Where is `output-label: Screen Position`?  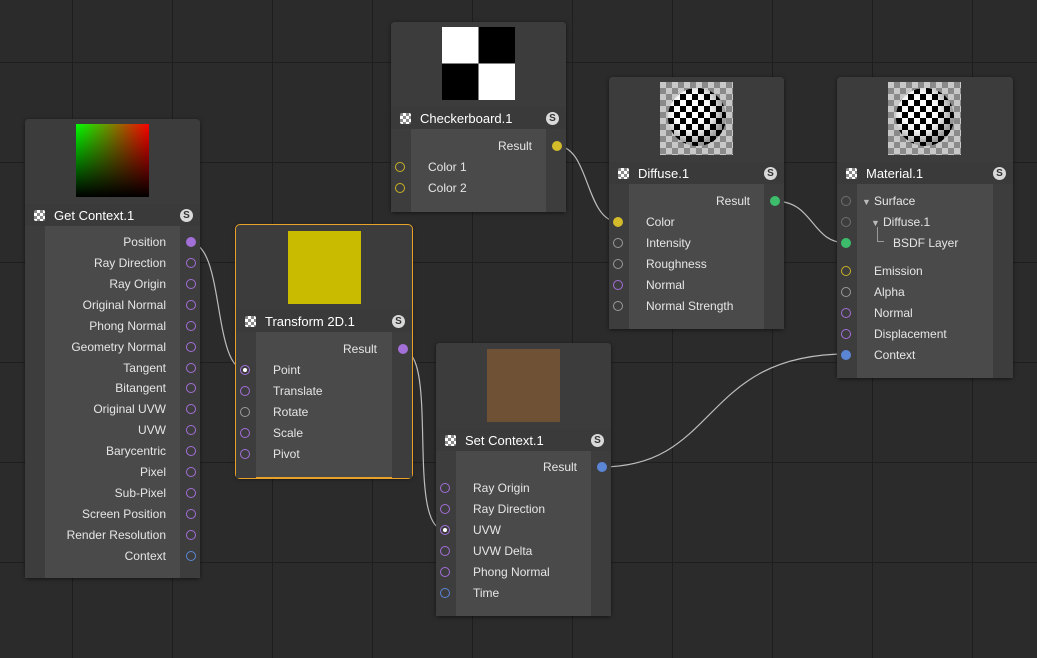
output-label: Screen Position is located at coordinates (123, 514).